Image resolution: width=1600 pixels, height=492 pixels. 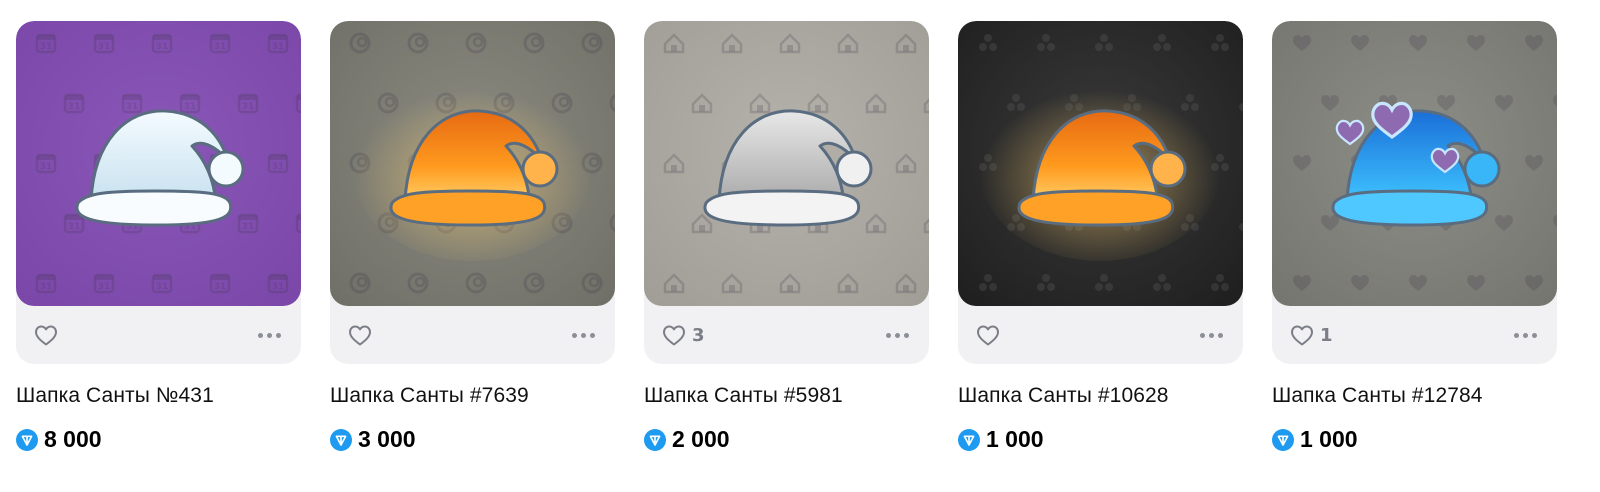 I want to click on like-button: 1, so click(x=1311, y=335).